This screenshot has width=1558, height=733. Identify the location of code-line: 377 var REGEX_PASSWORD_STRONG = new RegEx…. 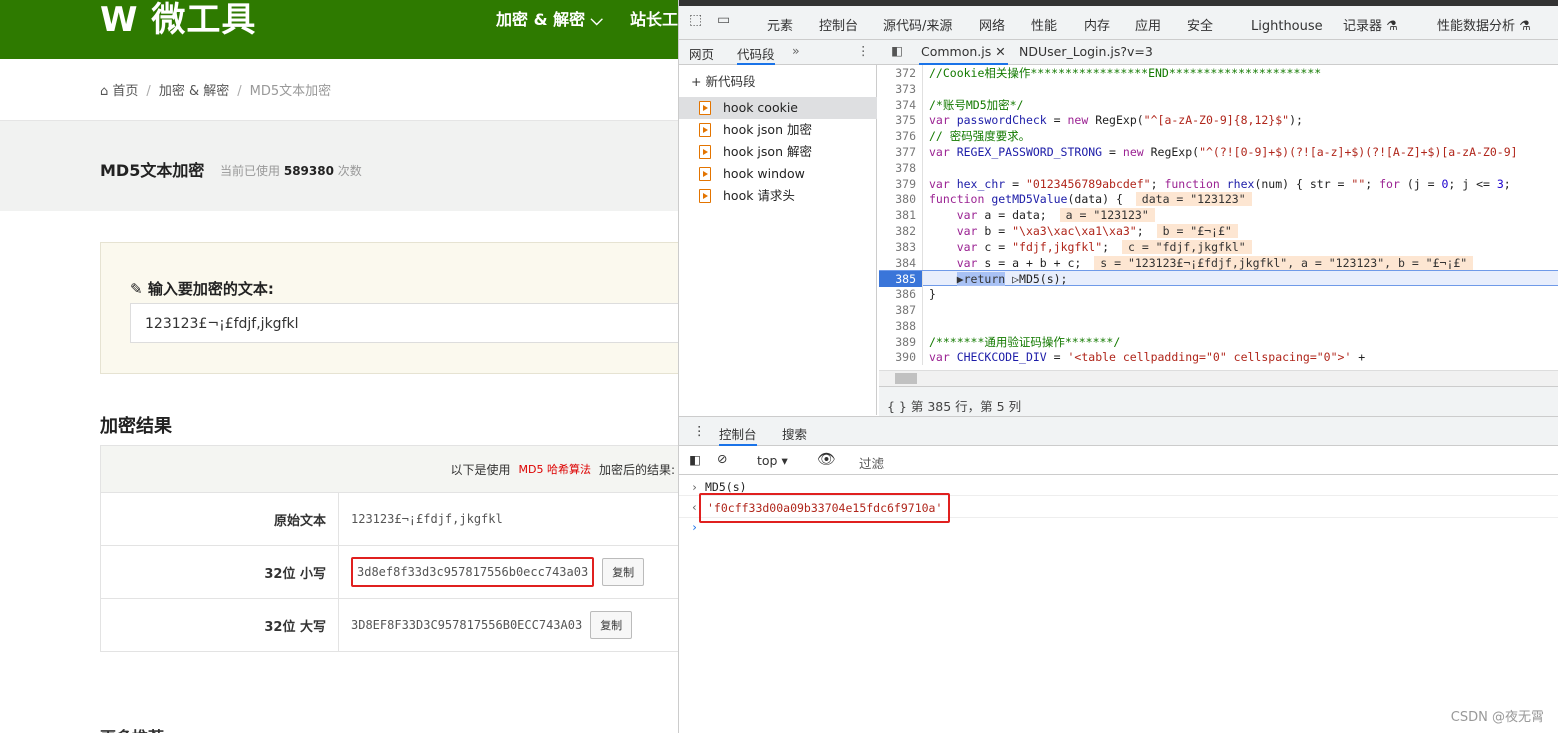
(1218, 152).